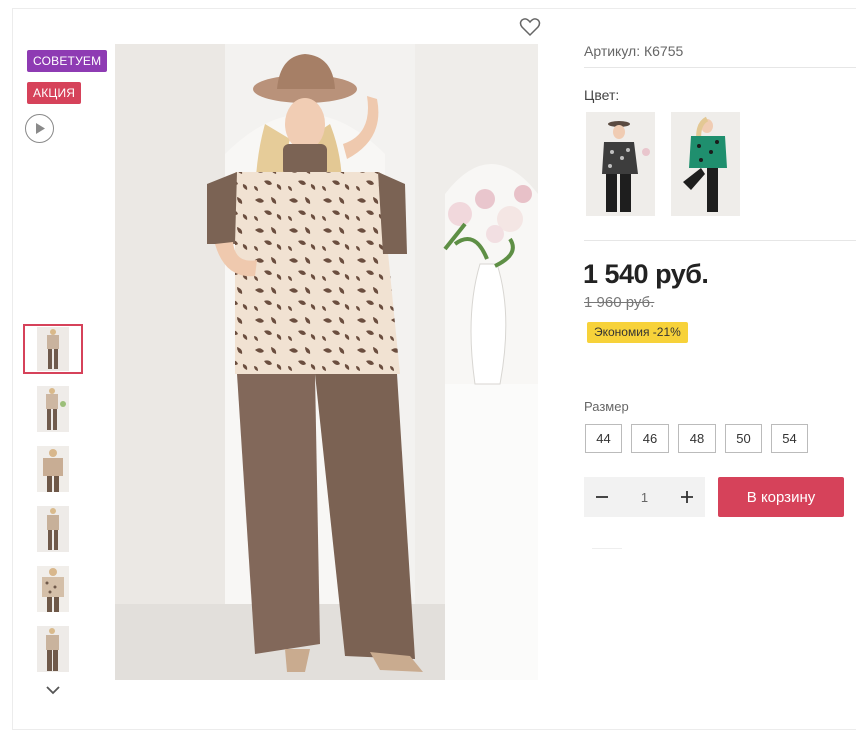 Image resolution: width=856 pixels, height=742 pixels. Describe the element at coordinates (54, 93) in the screenshot. I see `promo-badge: АКЦИЯ` at that location.